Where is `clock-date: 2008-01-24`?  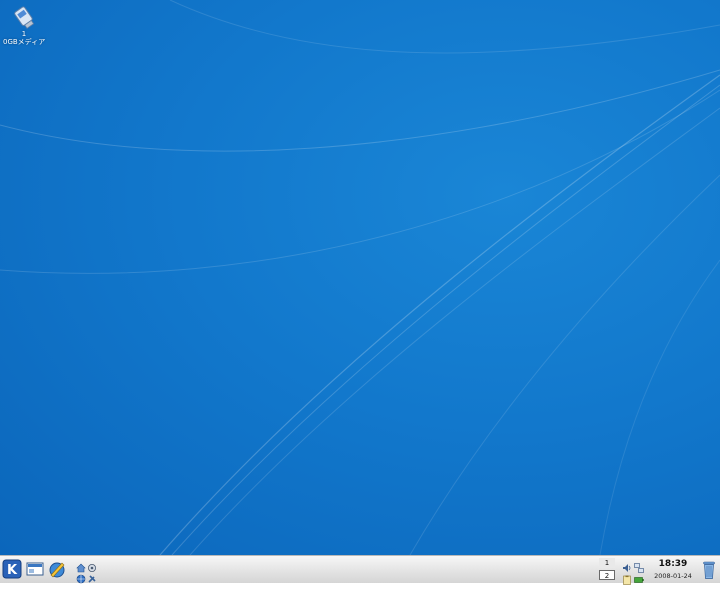
clock-date: 2008-01-24 is located at coordinates (673, 576).